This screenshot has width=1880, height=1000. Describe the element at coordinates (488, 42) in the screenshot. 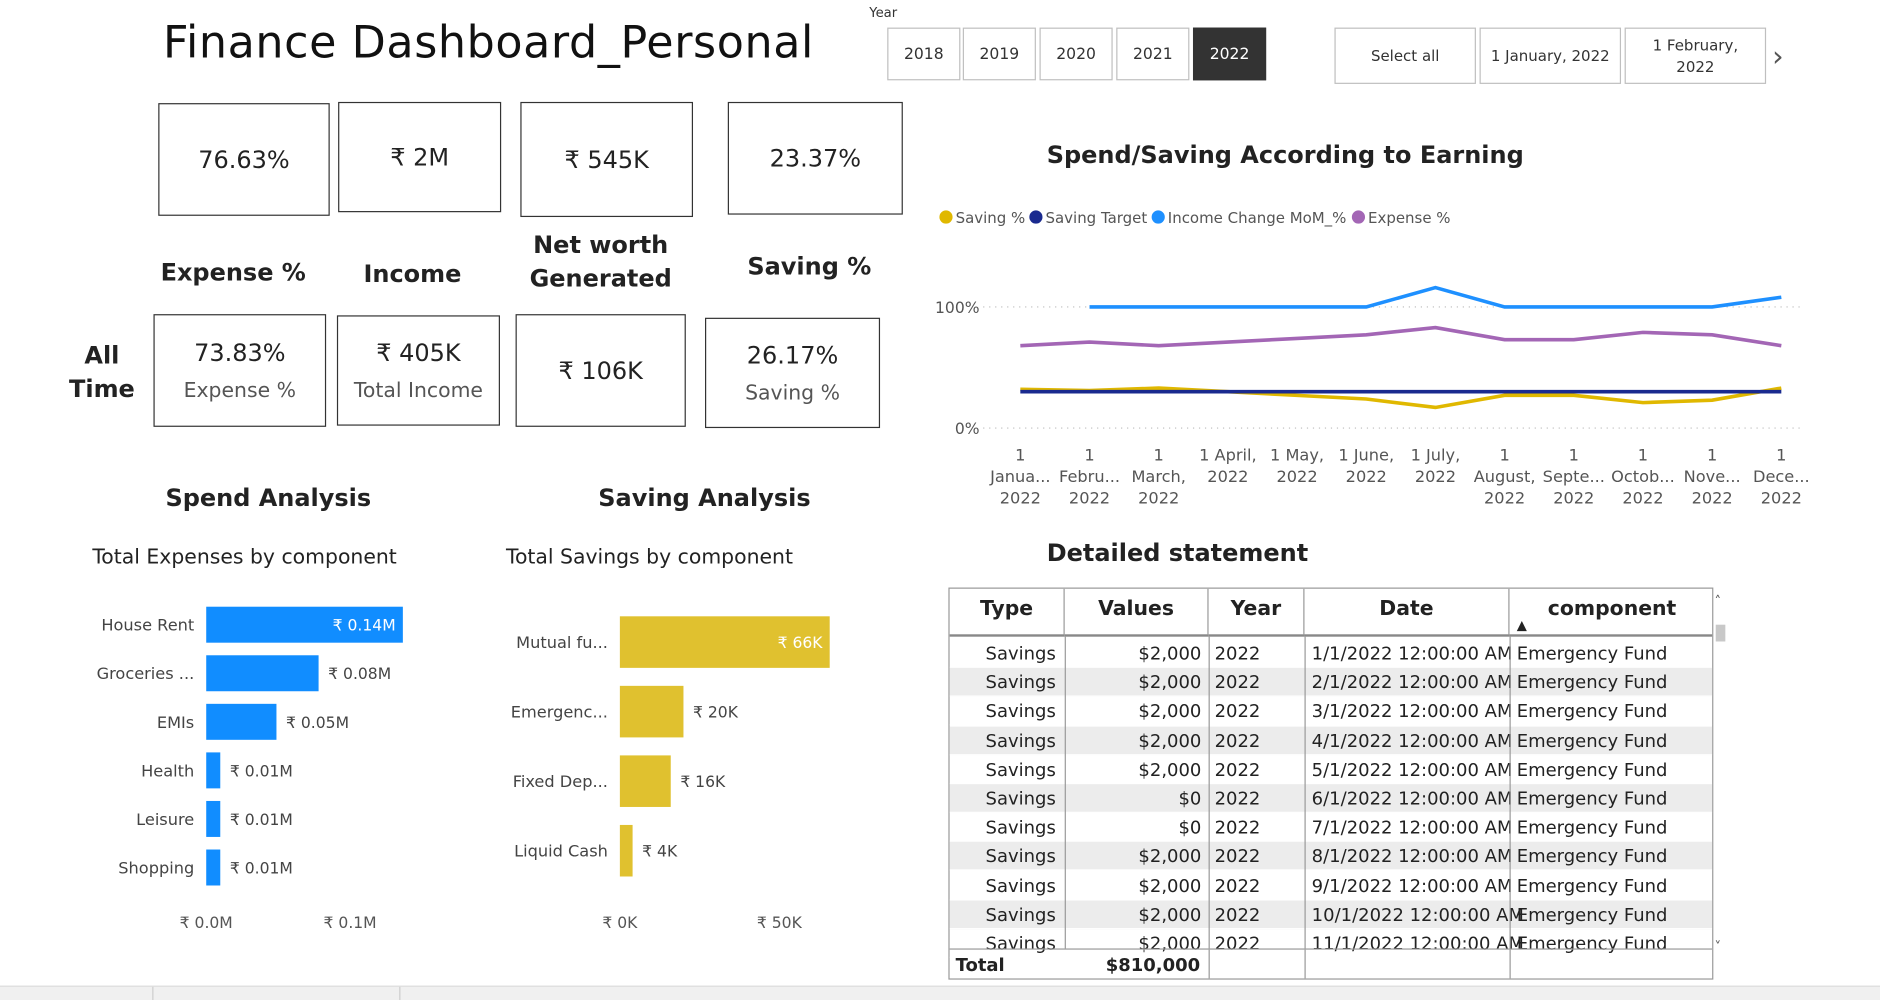

I see `page-title: Finance Dashboard_Personal` at that location.